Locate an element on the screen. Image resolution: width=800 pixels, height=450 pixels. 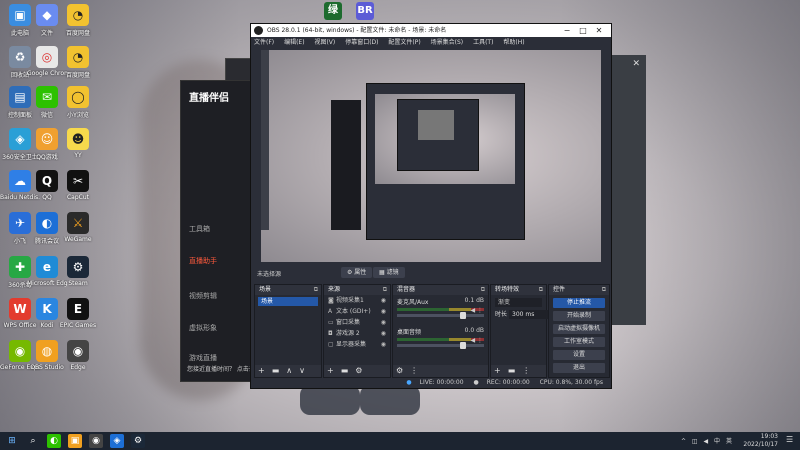
menu-help: 帮助(H) is located at coordinates (513, 42).